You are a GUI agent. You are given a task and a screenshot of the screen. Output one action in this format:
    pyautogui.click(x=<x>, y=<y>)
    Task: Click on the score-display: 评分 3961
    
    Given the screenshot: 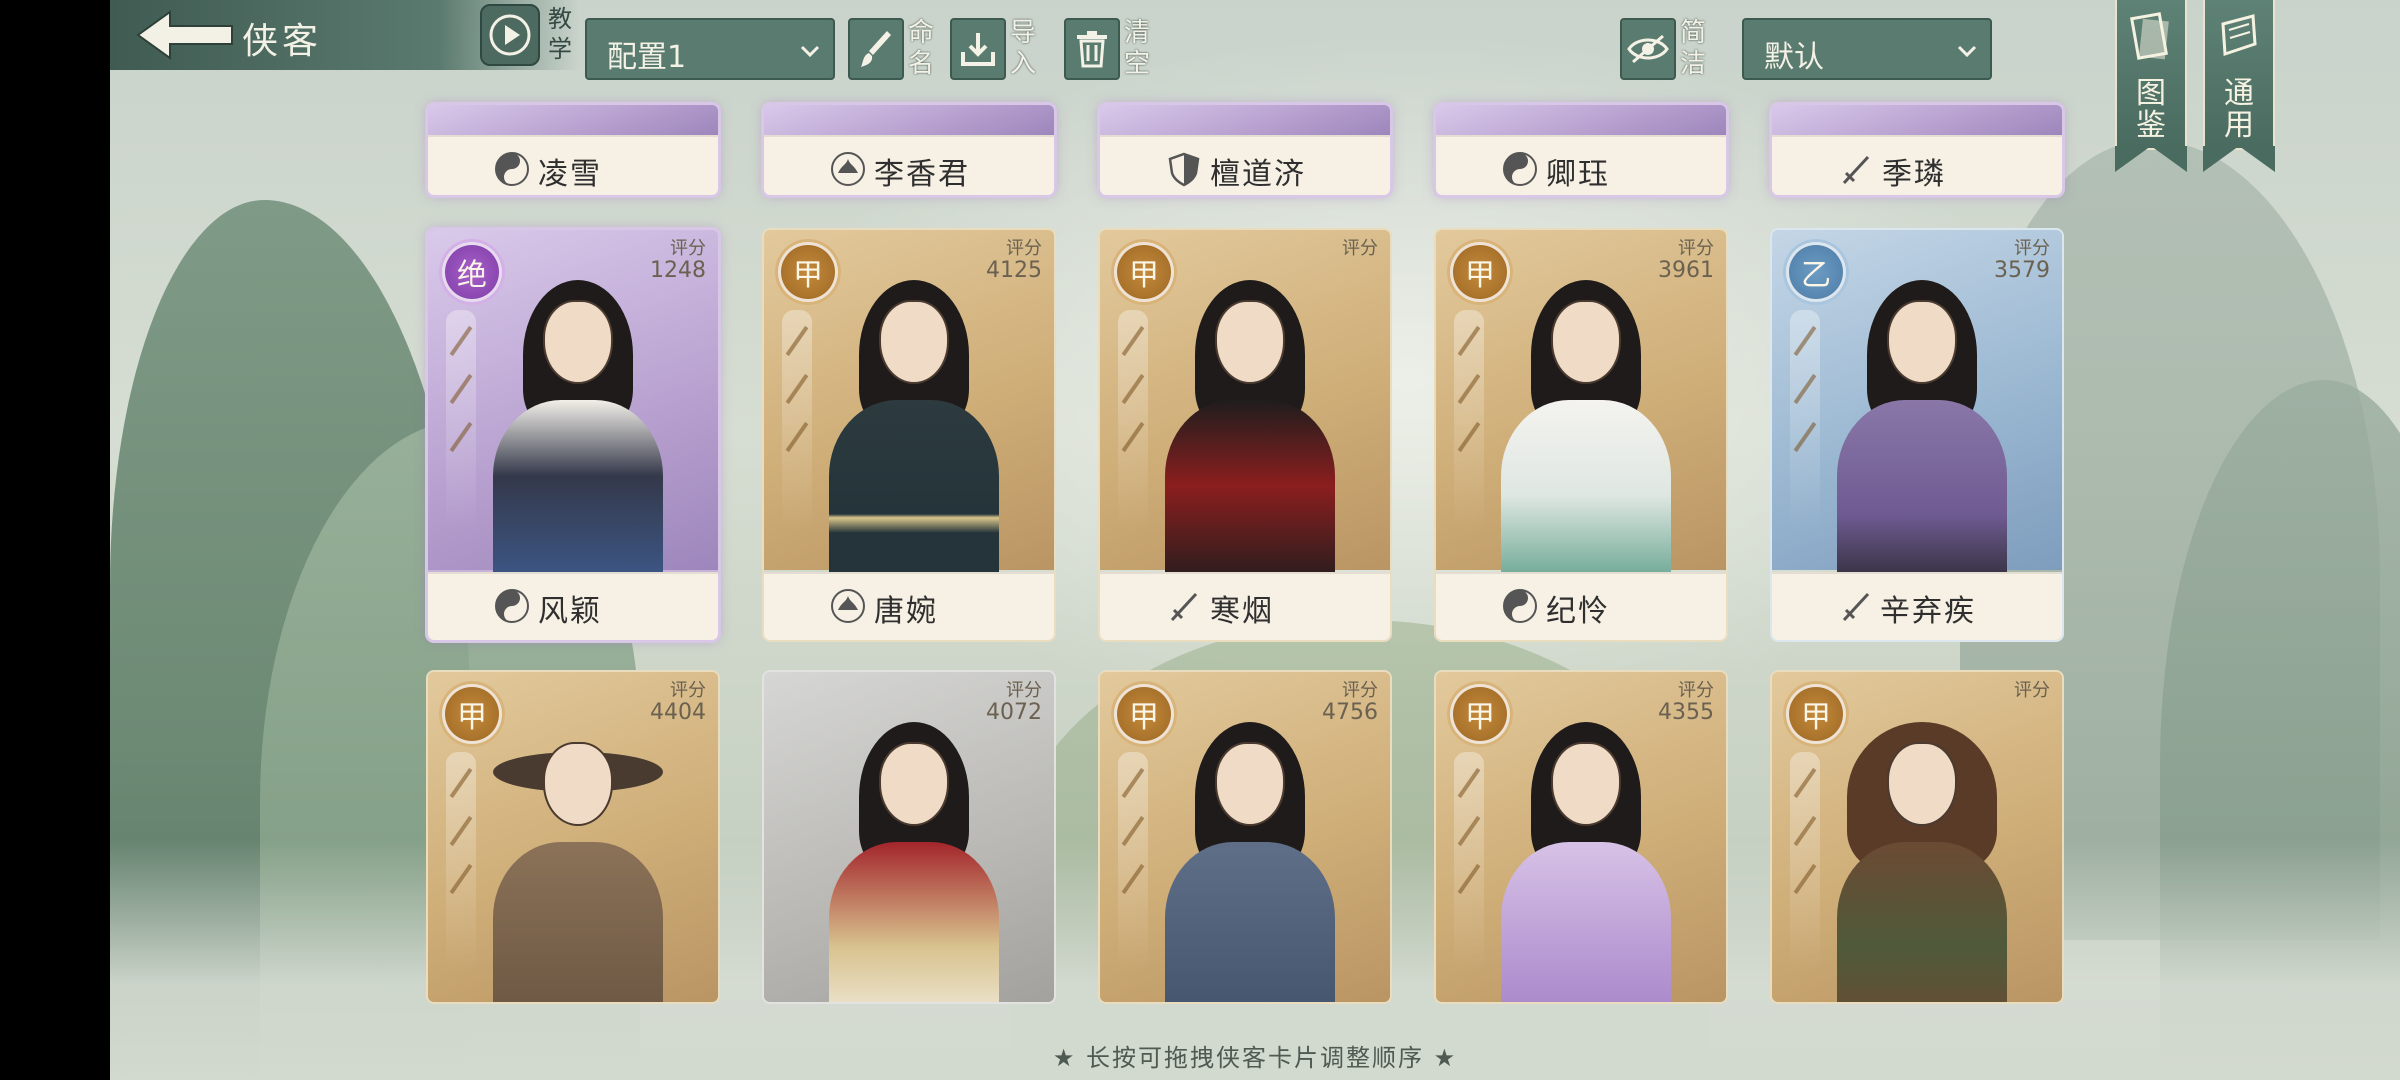 What is the action you would take?
    pyautogui.click(x=1686, y=260)
    